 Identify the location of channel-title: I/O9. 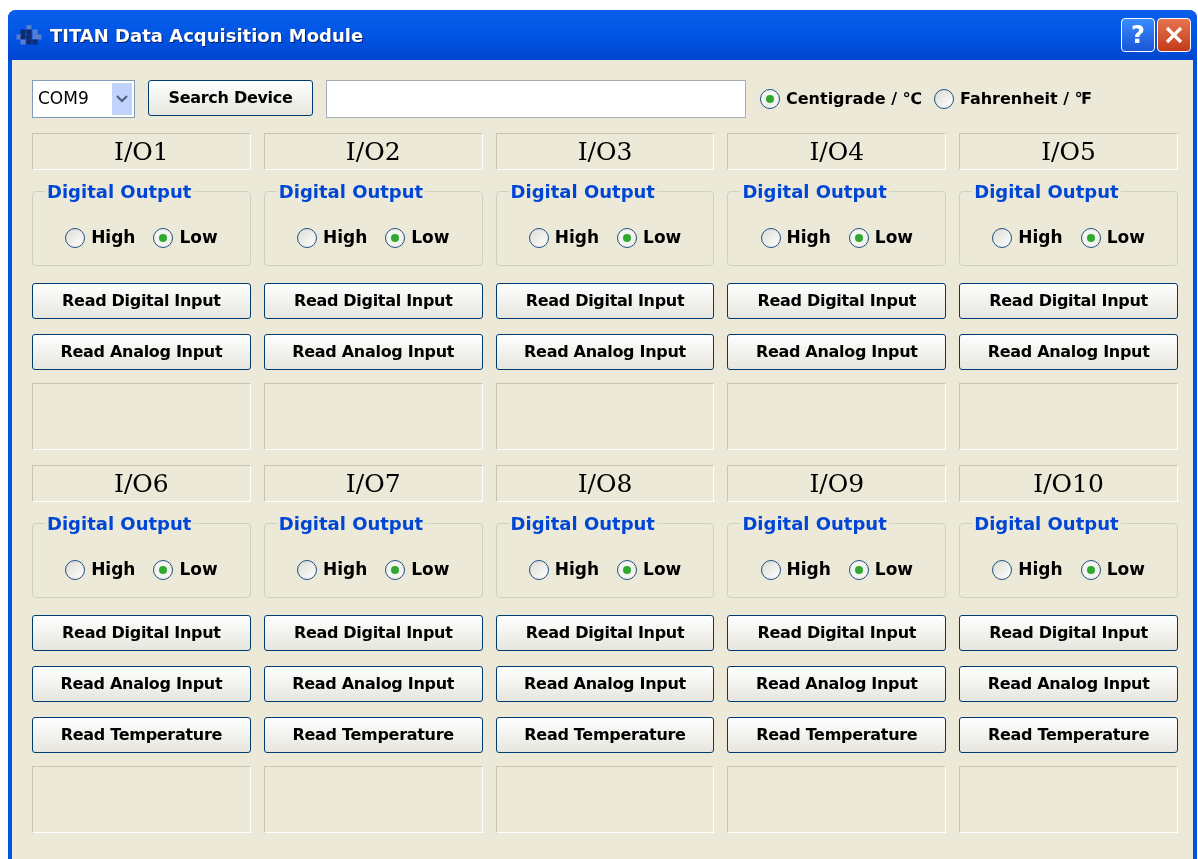
(837, 483).